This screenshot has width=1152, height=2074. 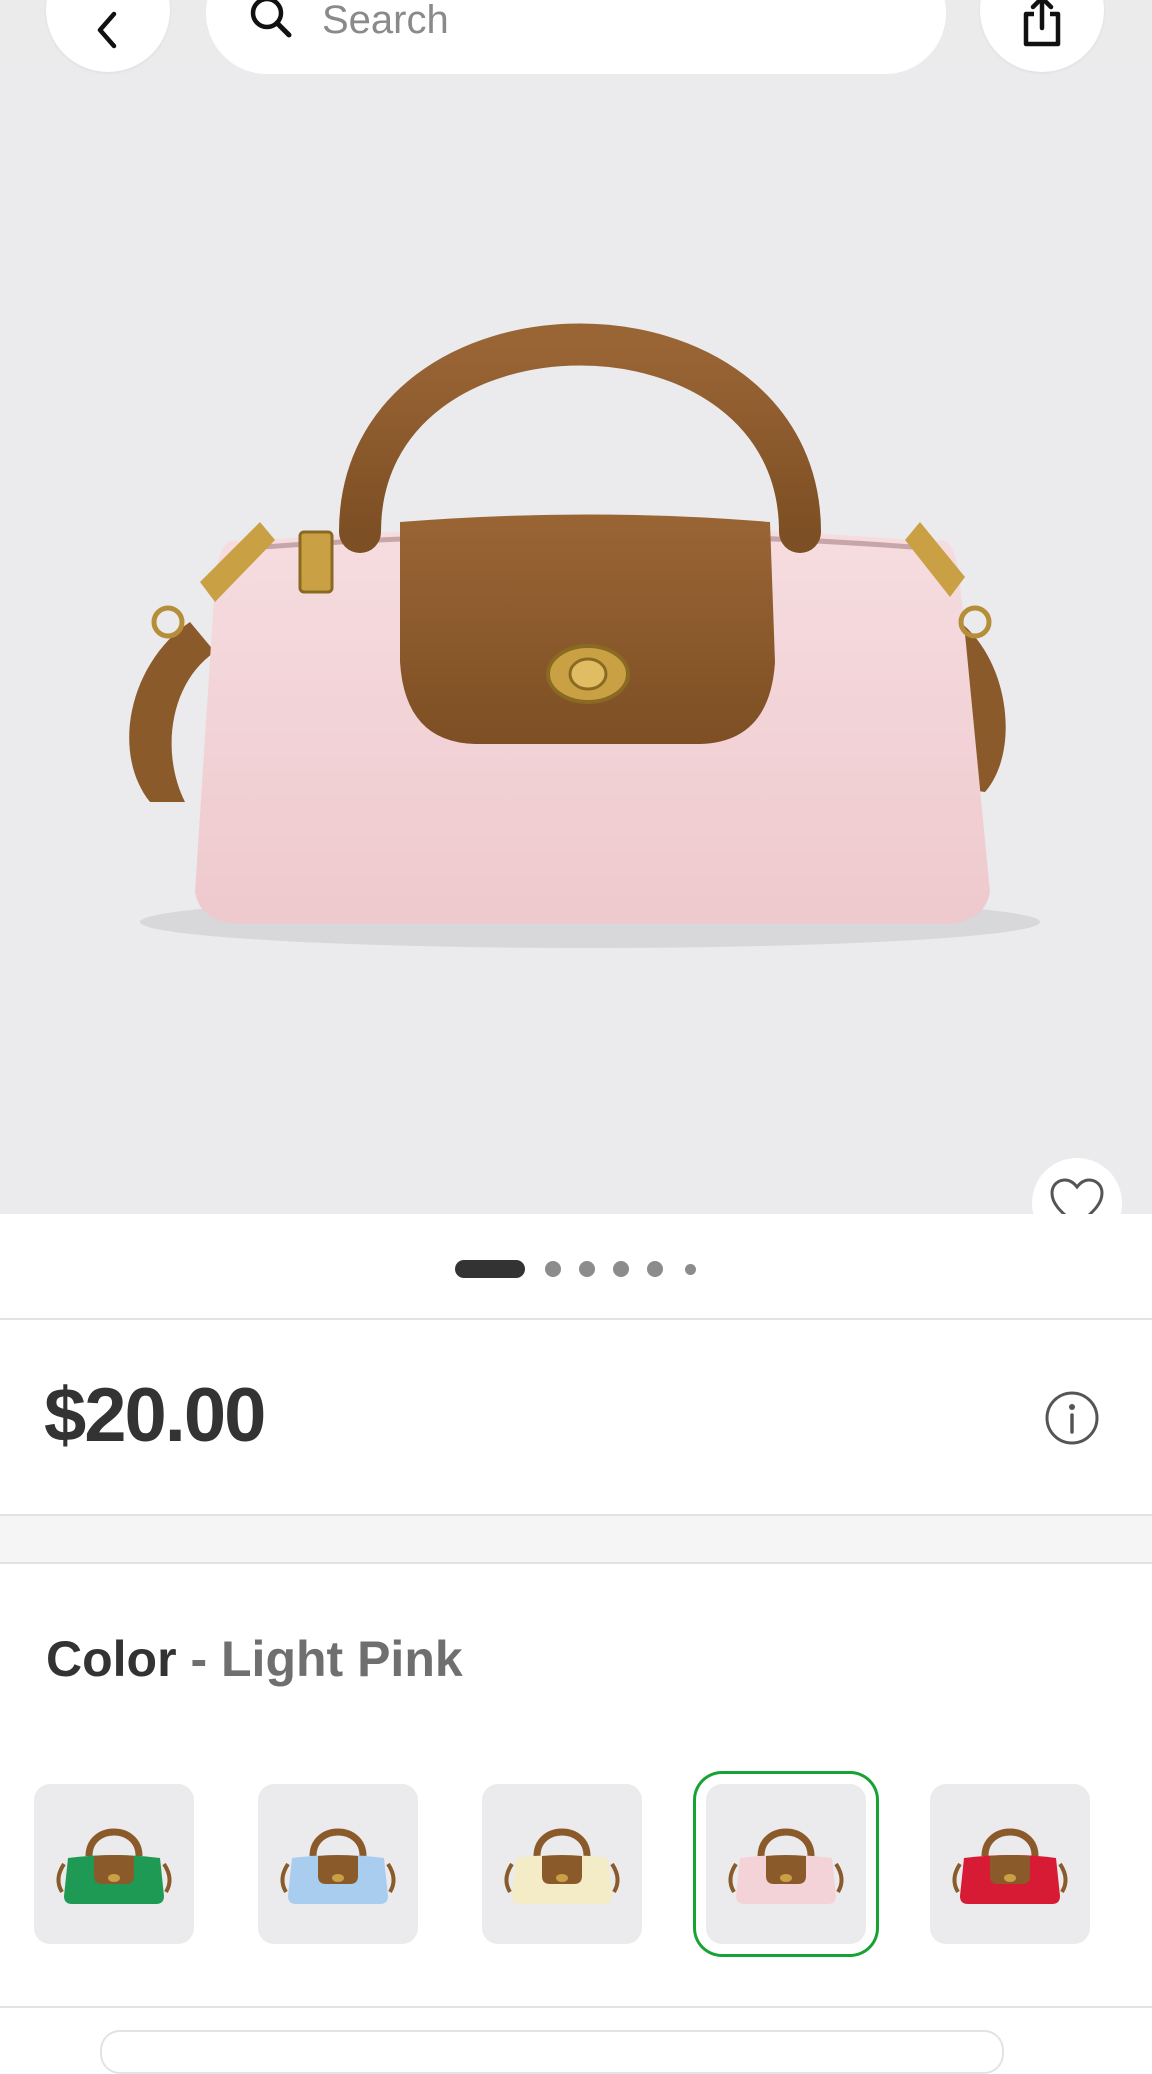 What do you see at coordinates (490, 1269) in the screenshot?
I see `pagination-dot-active` at bounding box center [490, 1269].